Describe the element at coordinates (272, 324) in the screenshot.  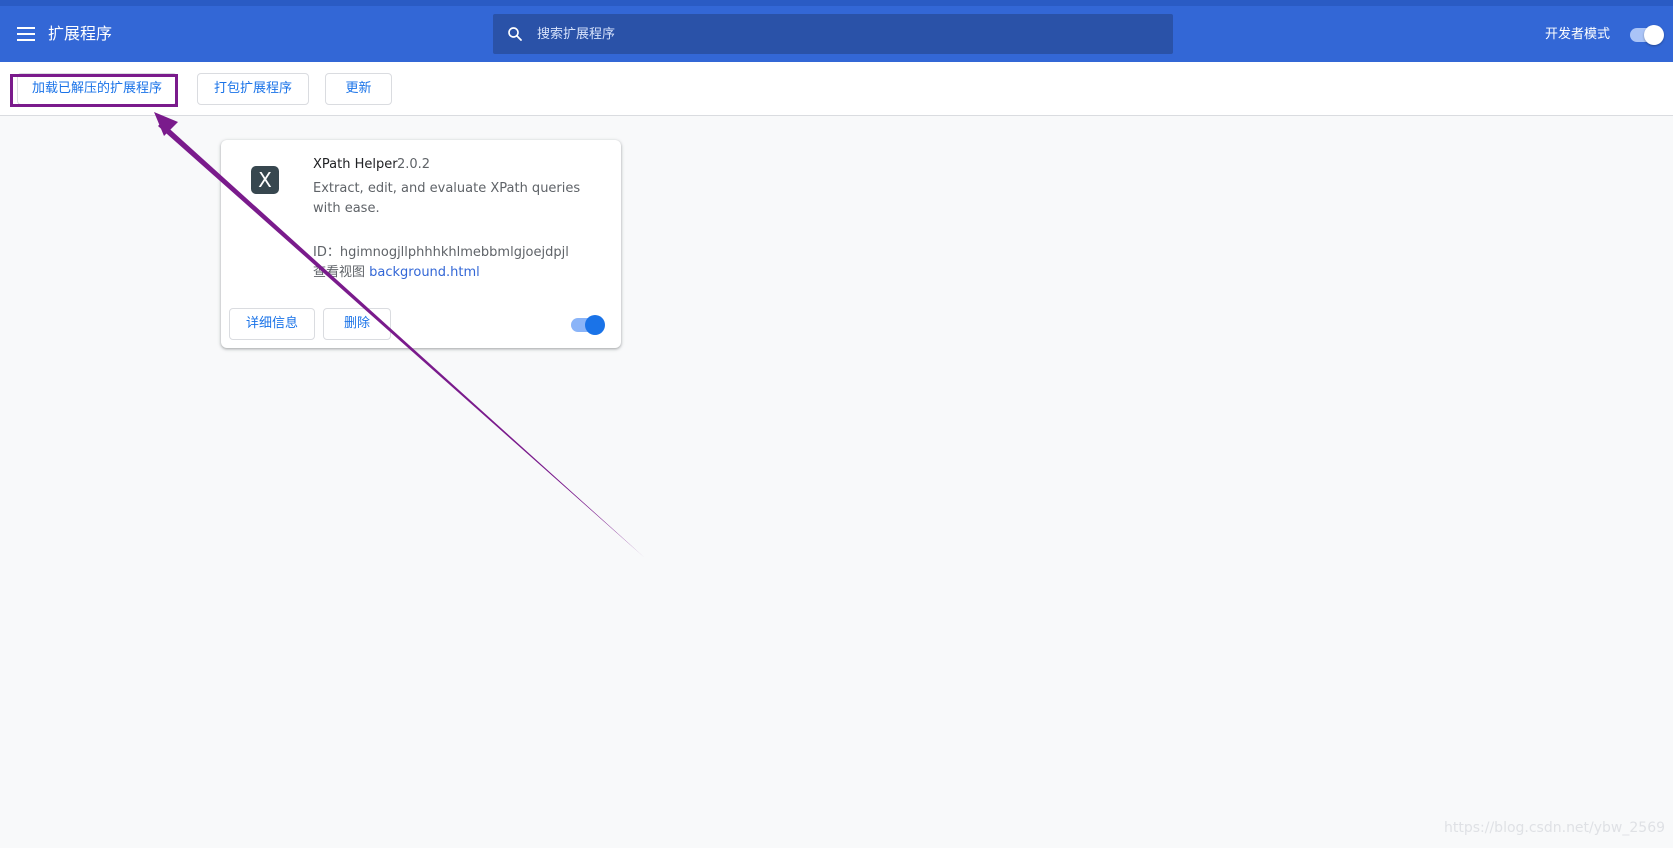
I see `details-button: 详细信息` at that location.